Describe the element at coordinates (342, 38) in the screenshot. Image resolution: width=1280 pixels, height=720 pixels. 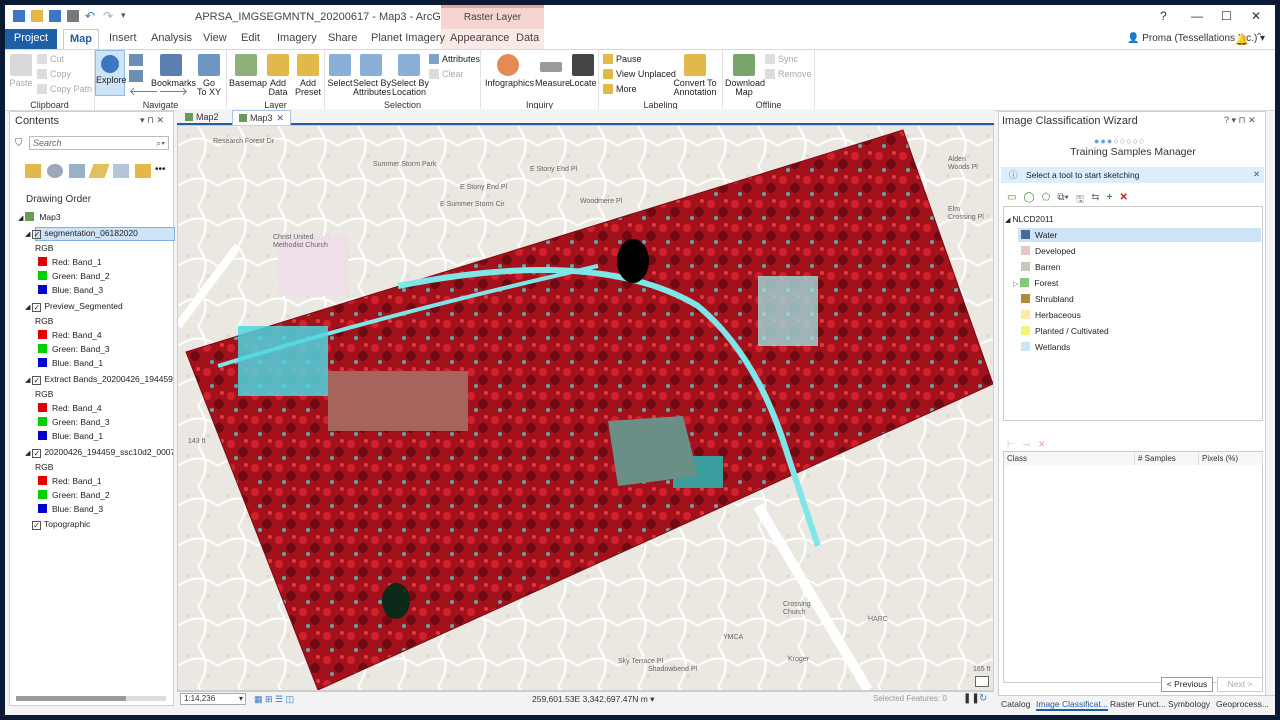
I see `tab-share: Share` at that location.